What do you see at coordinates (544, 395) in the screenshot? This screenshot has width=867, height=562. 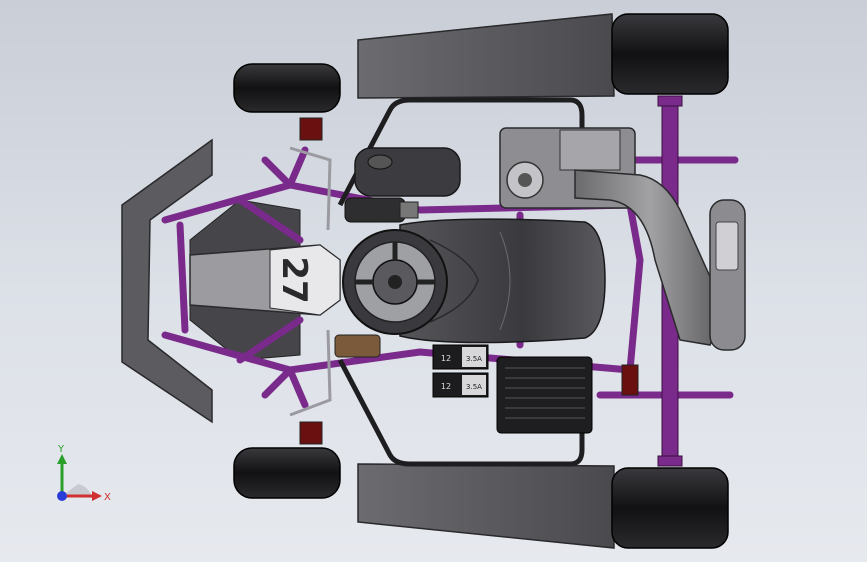 I see `battery-box` at bounding box center [544, 395].